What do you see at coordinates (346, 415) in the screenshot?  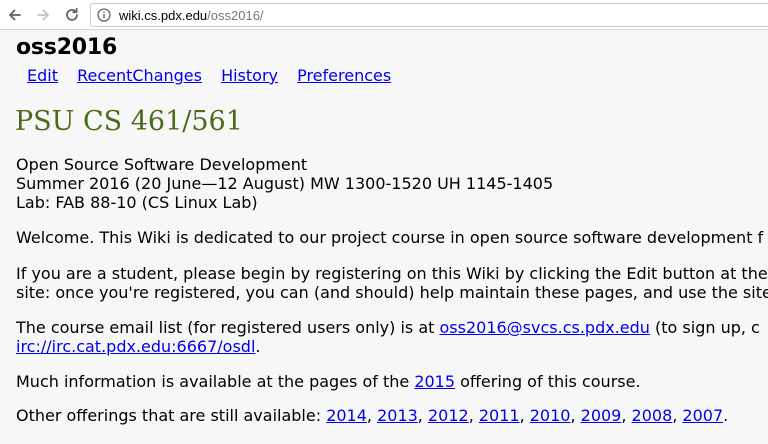 I see `offering-link: 2014` at bounding box center [346, 415].